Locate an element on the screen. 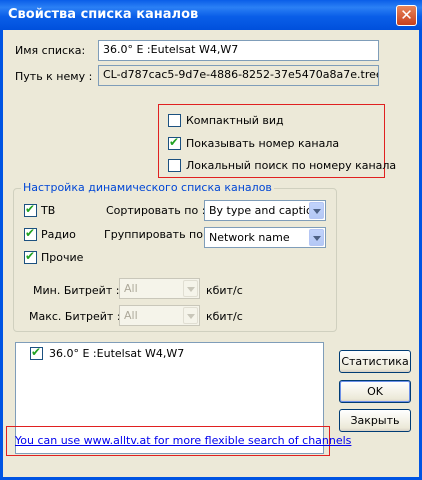 The width and height of the screenshot is (422, 480). max-bitrate-label: Макс. Битрейт : is located at coordinates (75, 316).